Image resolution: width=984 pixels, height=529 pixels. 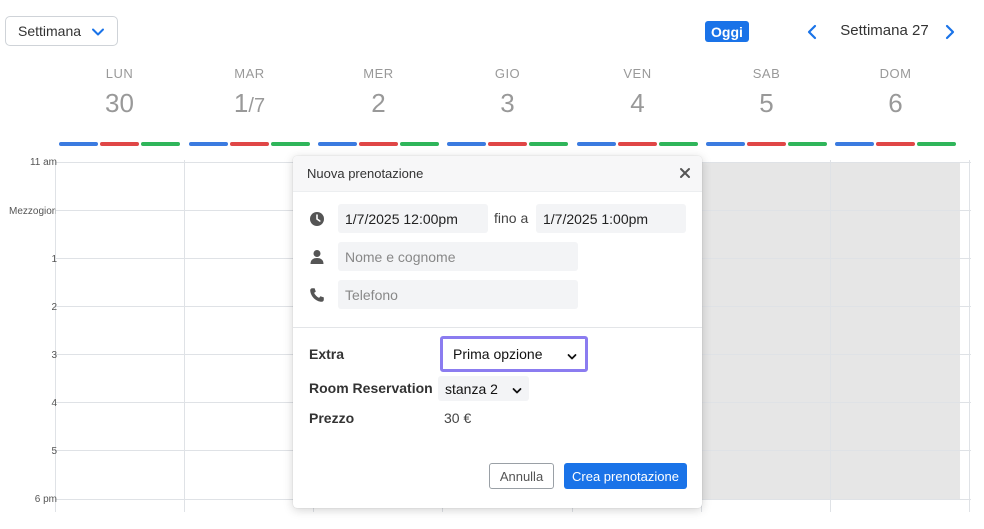 I want to click on price-value: 30 €, so click(x=458, y=418).